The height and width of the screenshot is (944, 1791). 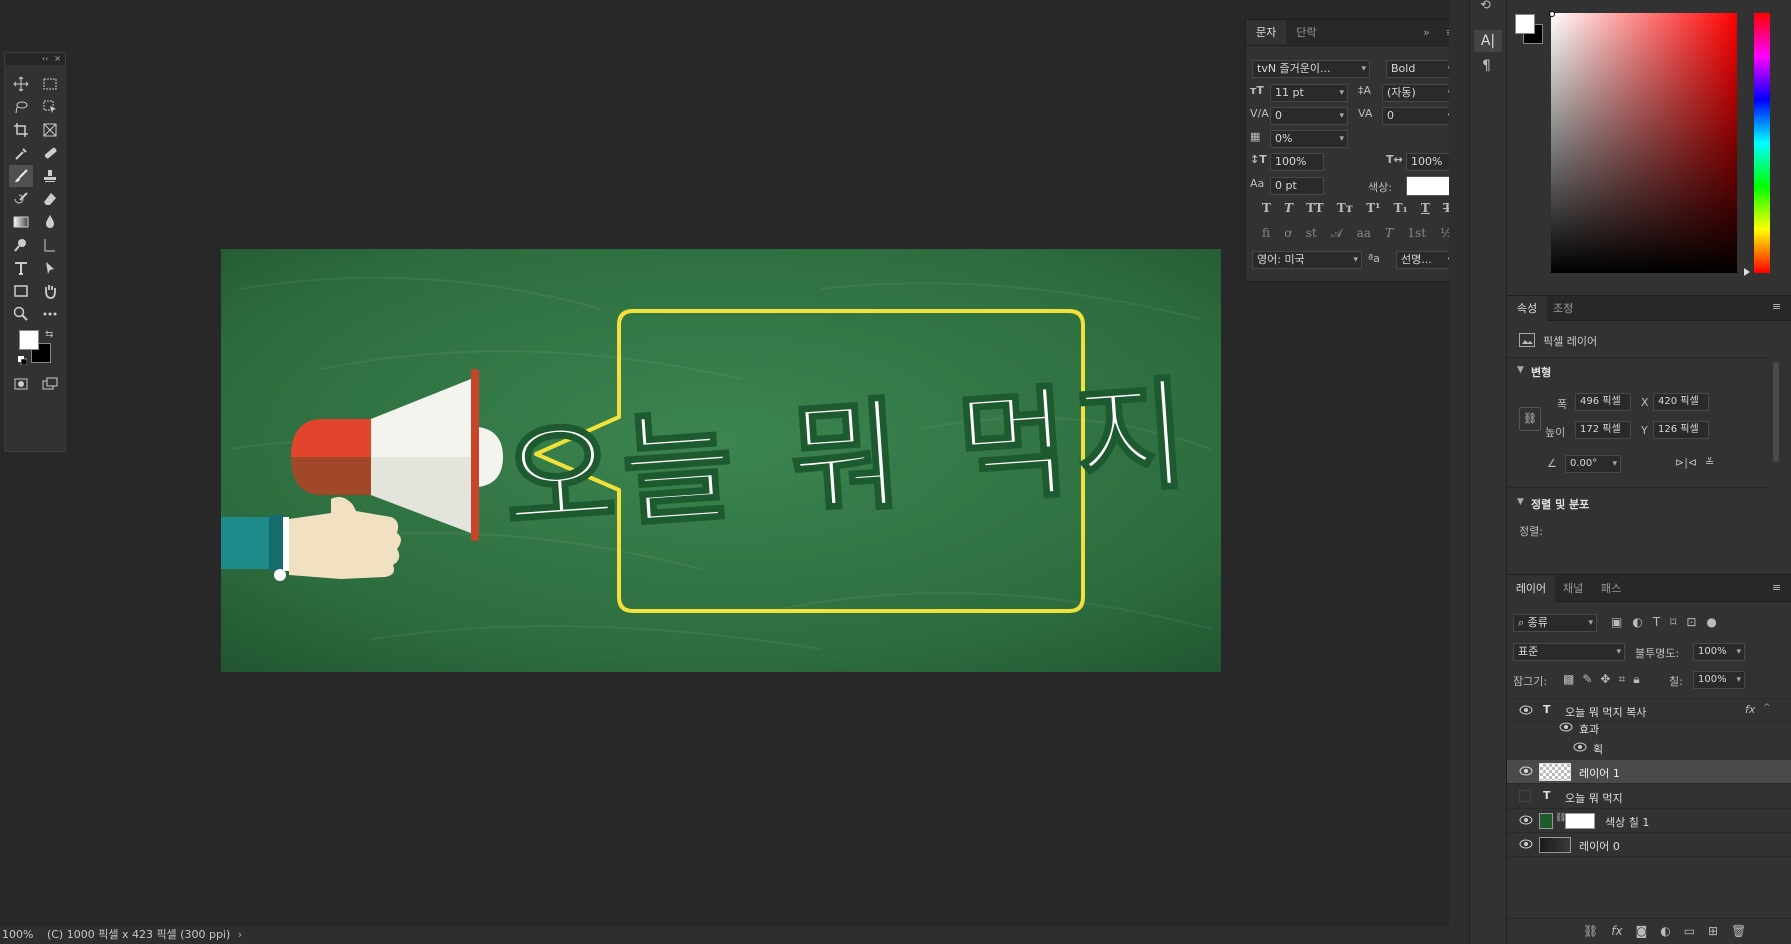 What do you see at coordinates (21, 130) in the screenshot?
I see `crop-tool-icon` at bounding box center [21, 130].